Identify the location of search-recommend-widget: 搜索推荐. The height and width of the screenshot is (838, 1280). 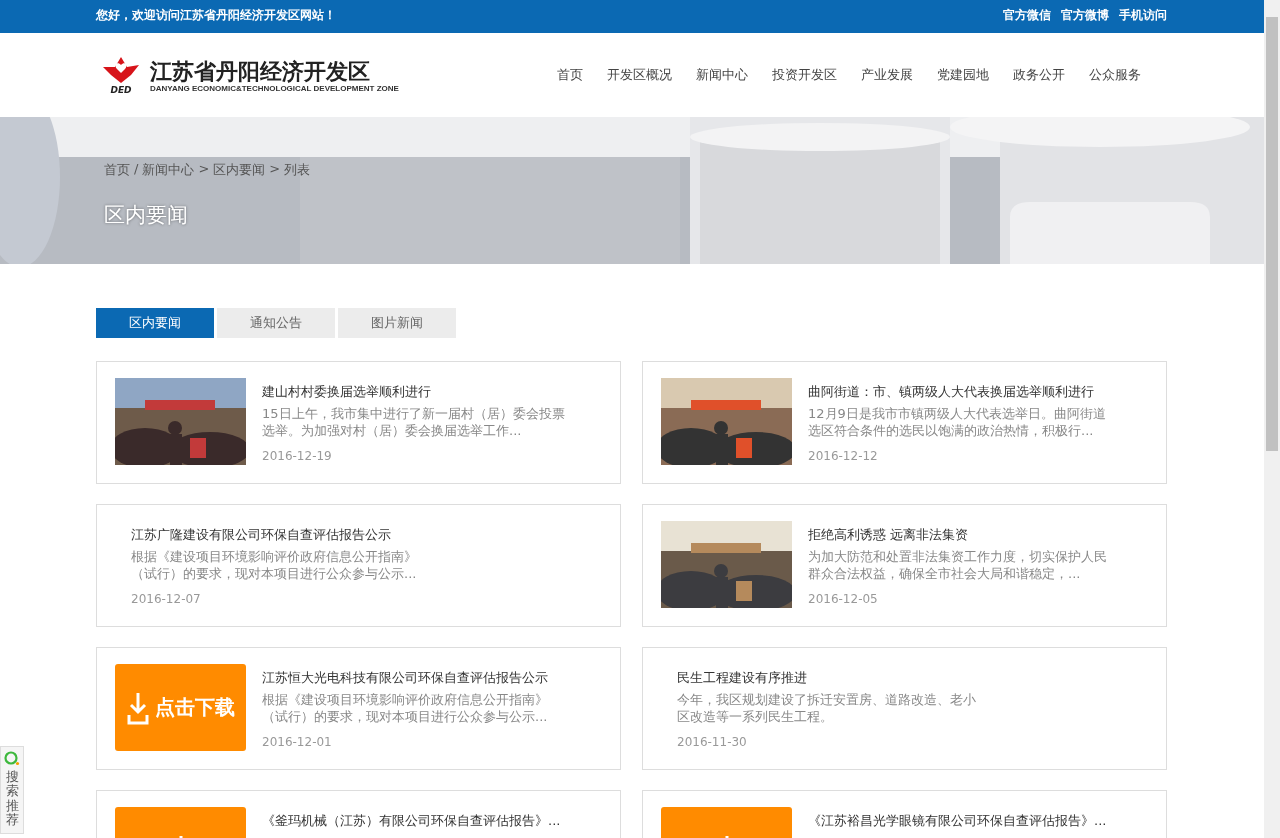
(12, 790).